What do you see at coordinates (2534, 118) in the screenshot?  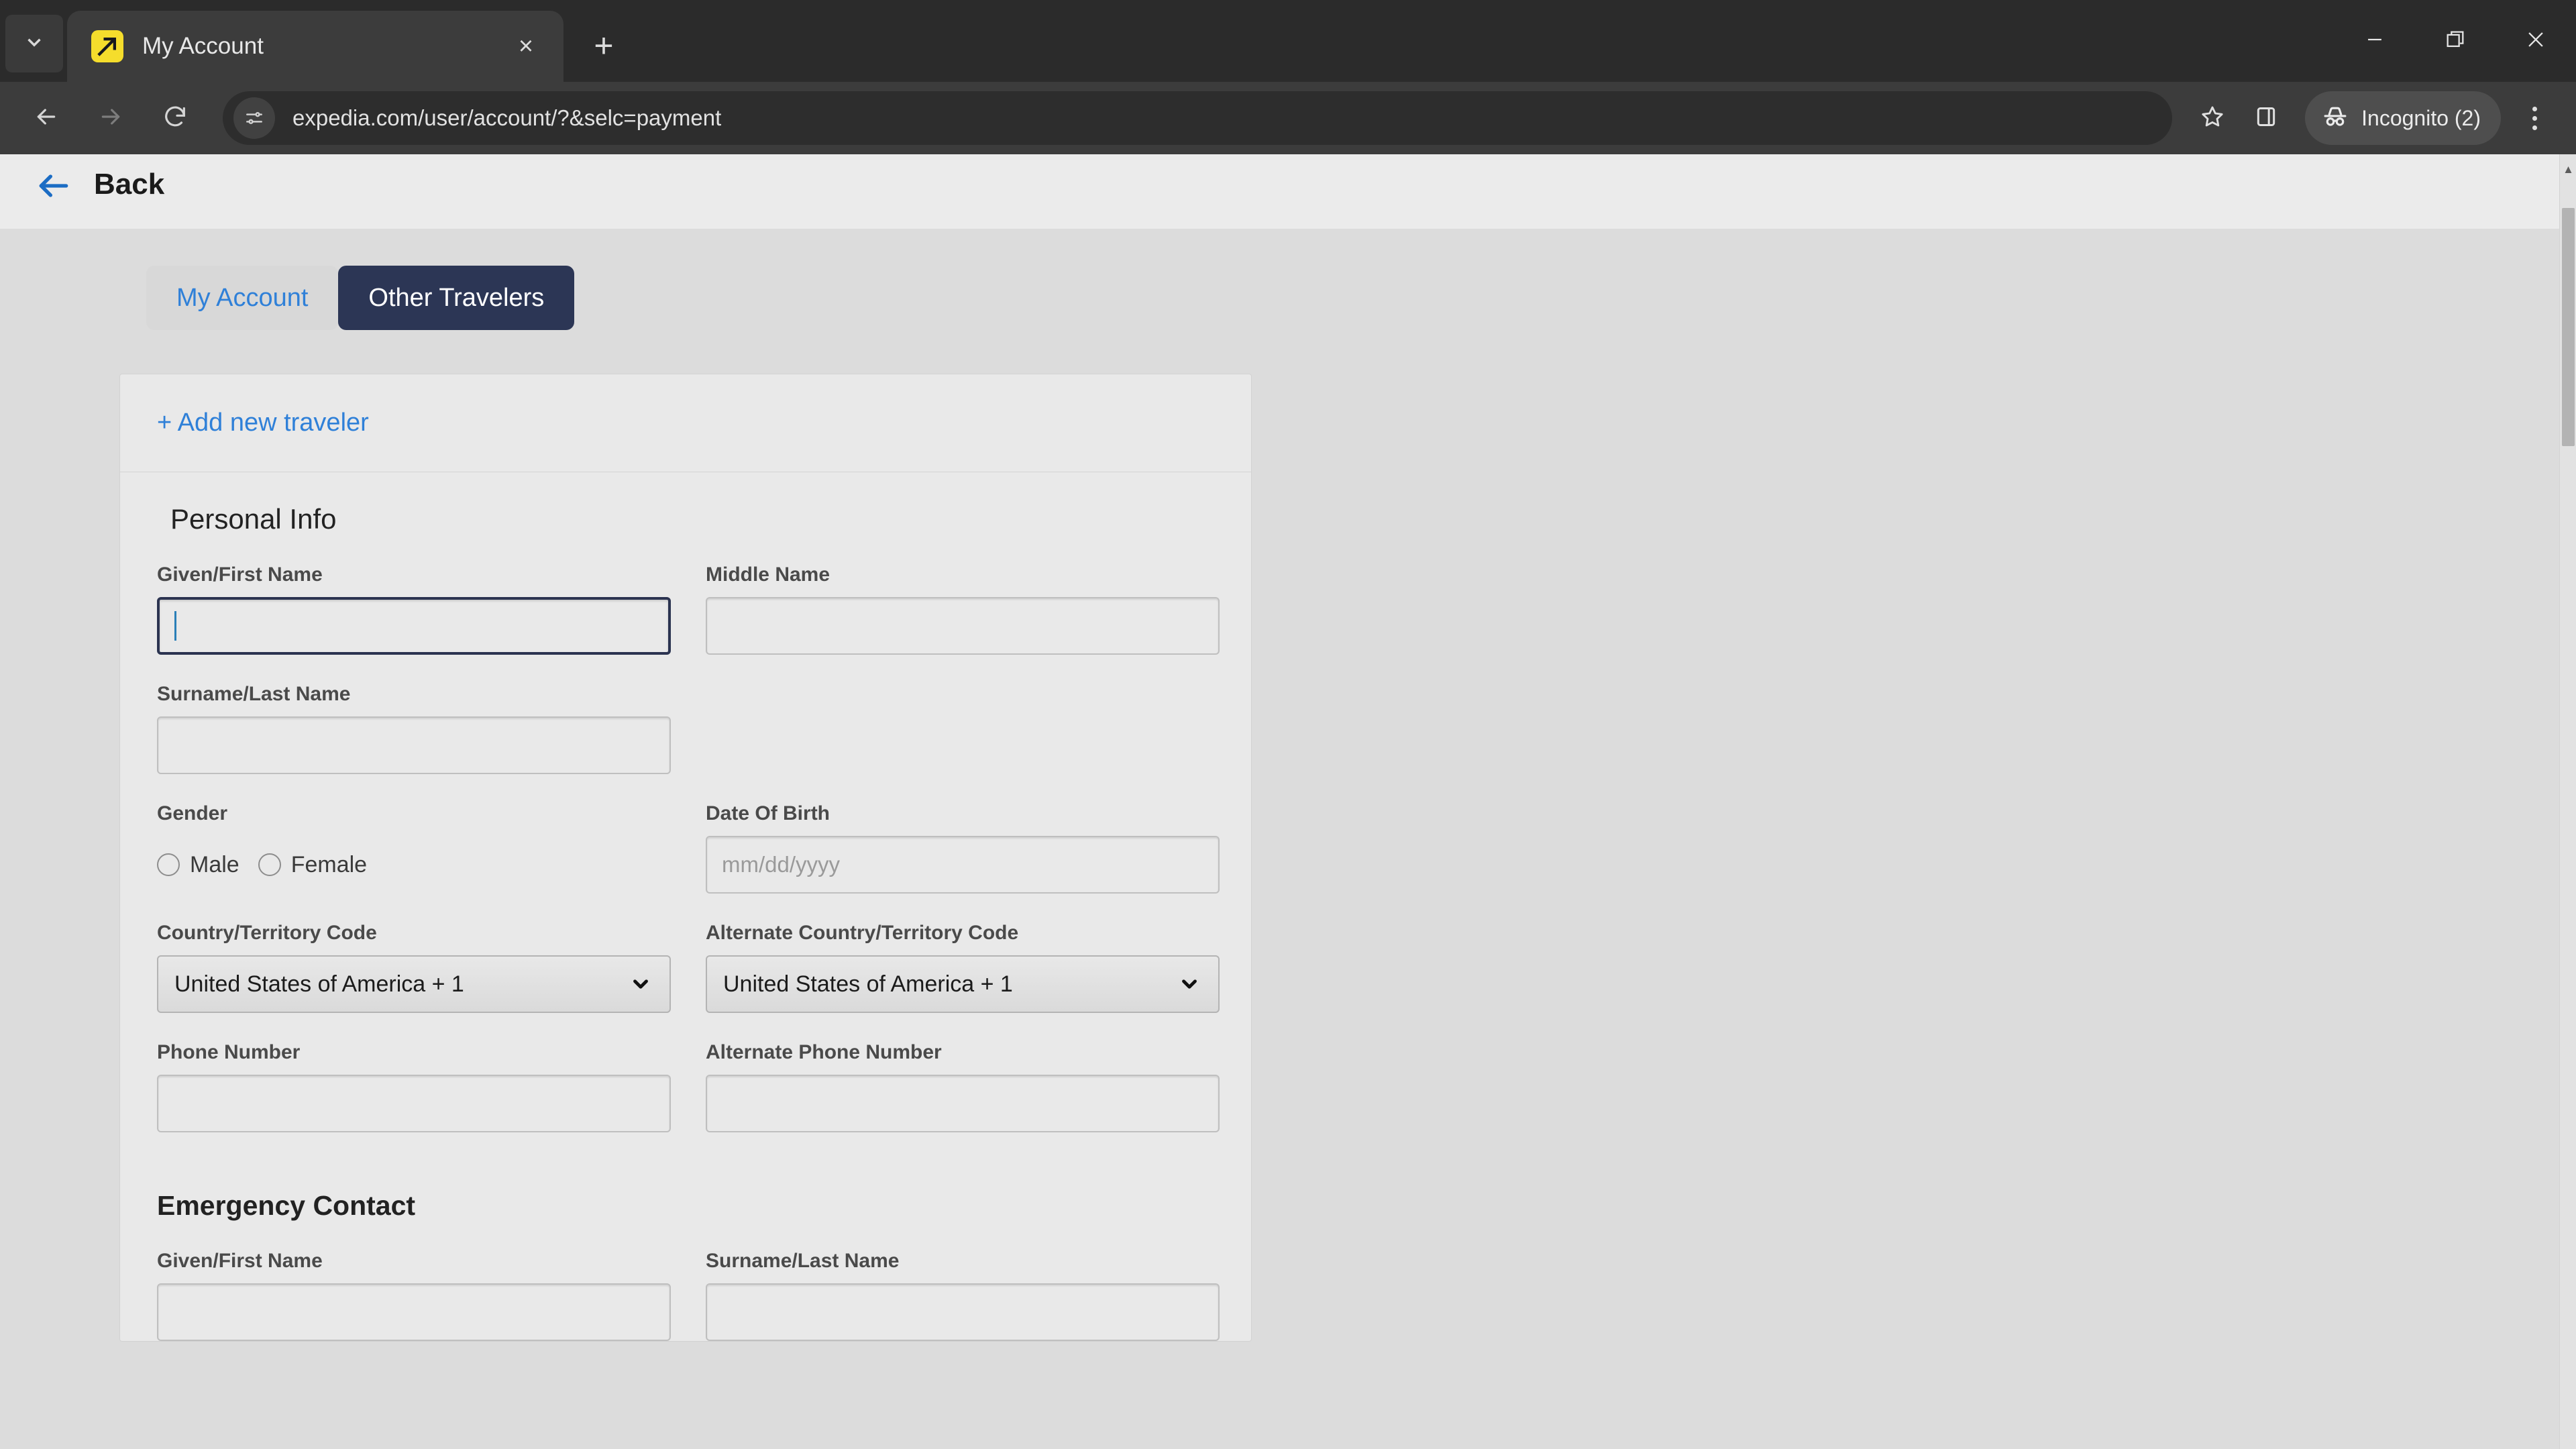 I see `kebab-menu-icon` at bounding box center [2534, 118].